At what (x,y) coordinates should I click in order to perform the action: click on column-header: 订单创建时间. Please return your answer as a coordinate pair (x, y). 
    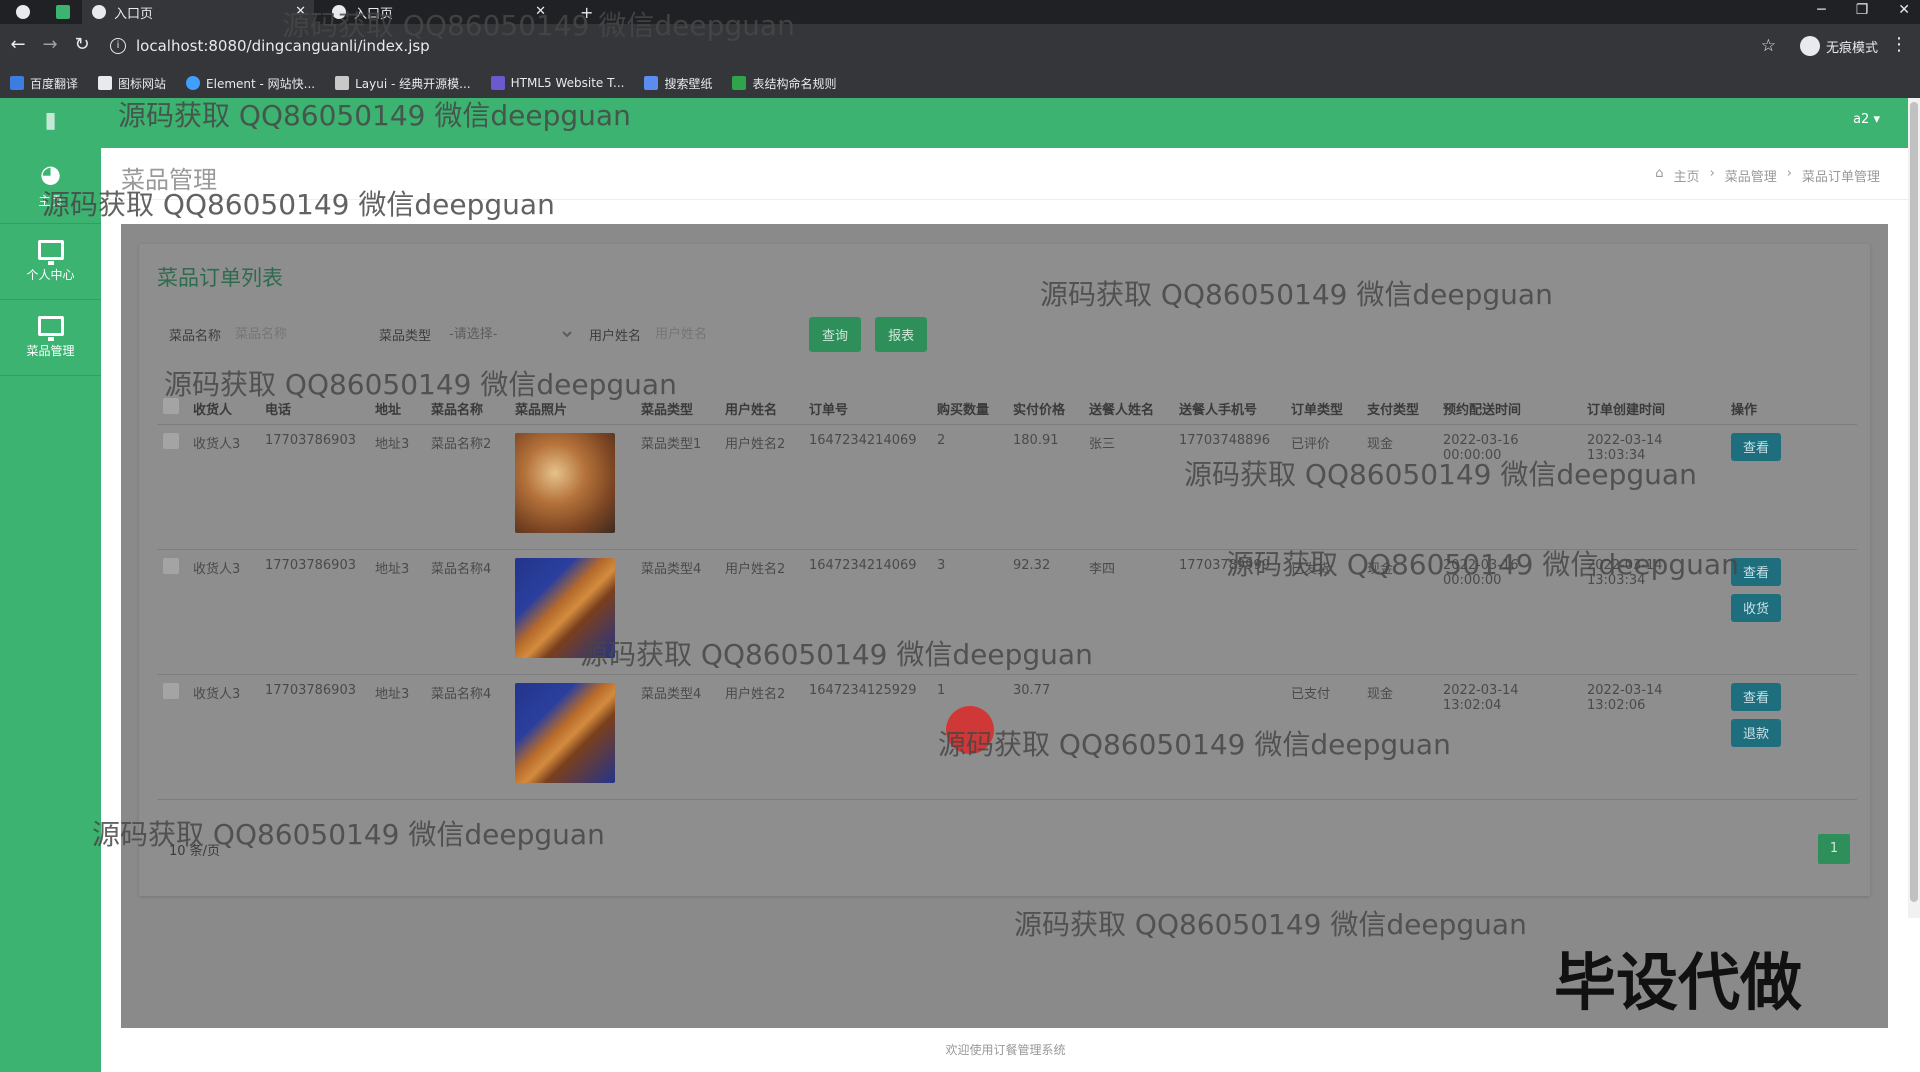
    Looking at the image, I should click on (1653, 399).